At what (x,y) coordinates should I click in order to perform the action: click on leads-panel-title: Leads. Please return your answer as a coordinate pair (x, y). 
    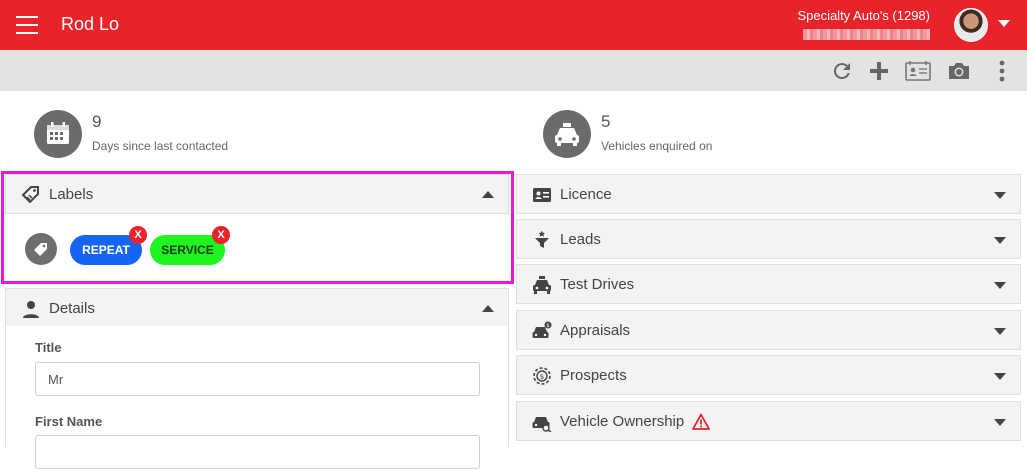
    Looking at the image, I should click on (580, 239).